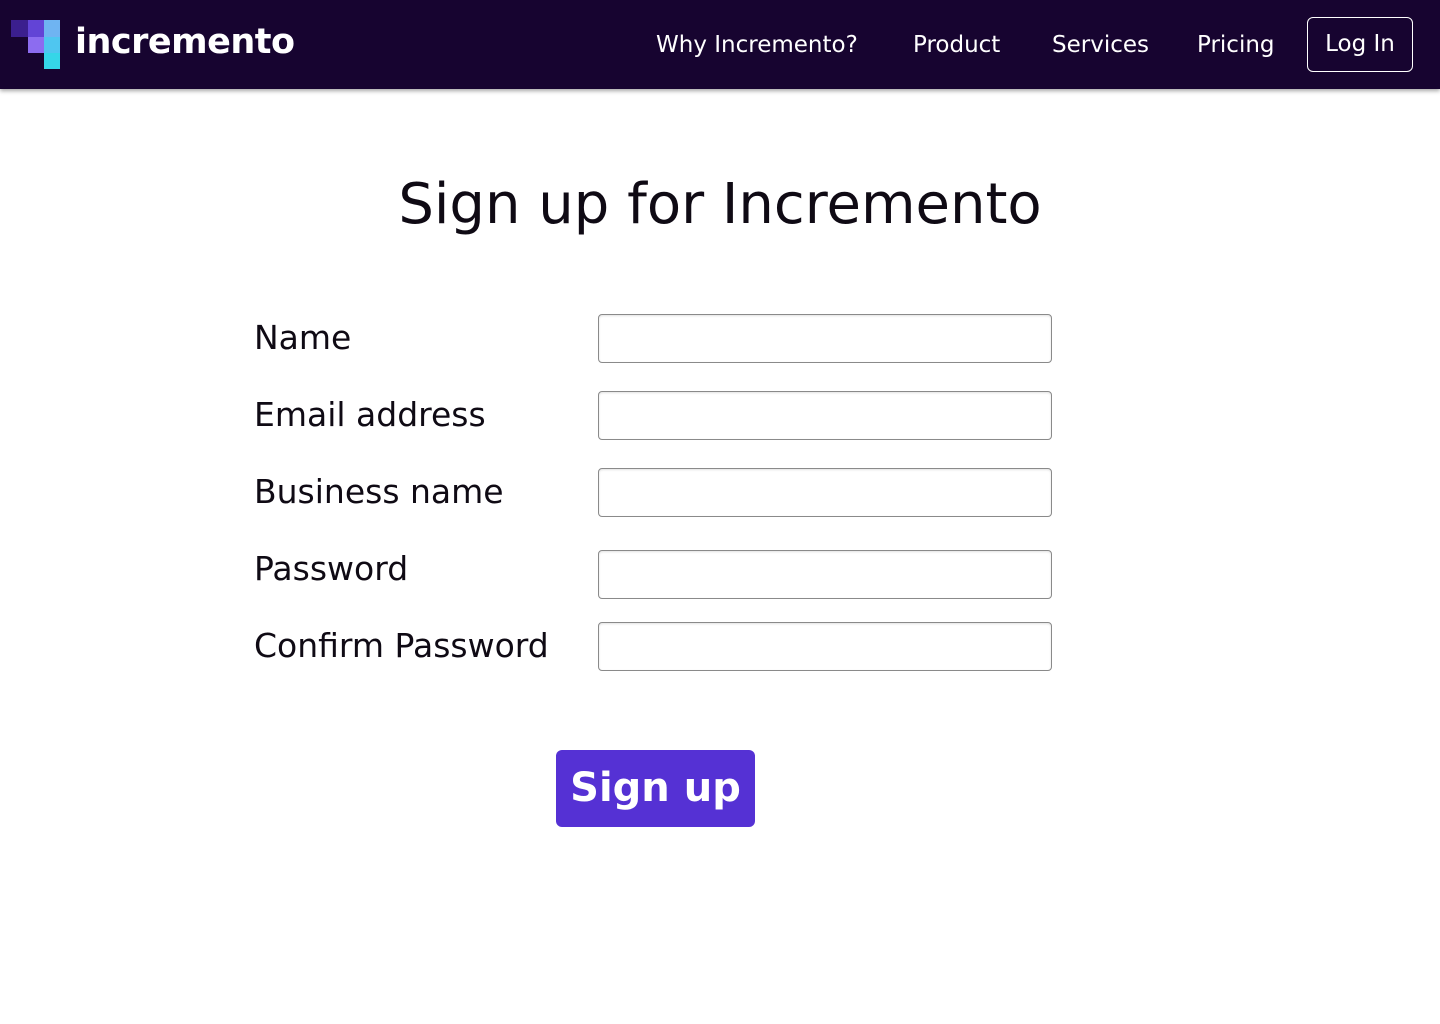 The width and height of the screenshot is (1440, 1024). I want to click on confirm-password-label: Confirm Password, so click(401, 645).